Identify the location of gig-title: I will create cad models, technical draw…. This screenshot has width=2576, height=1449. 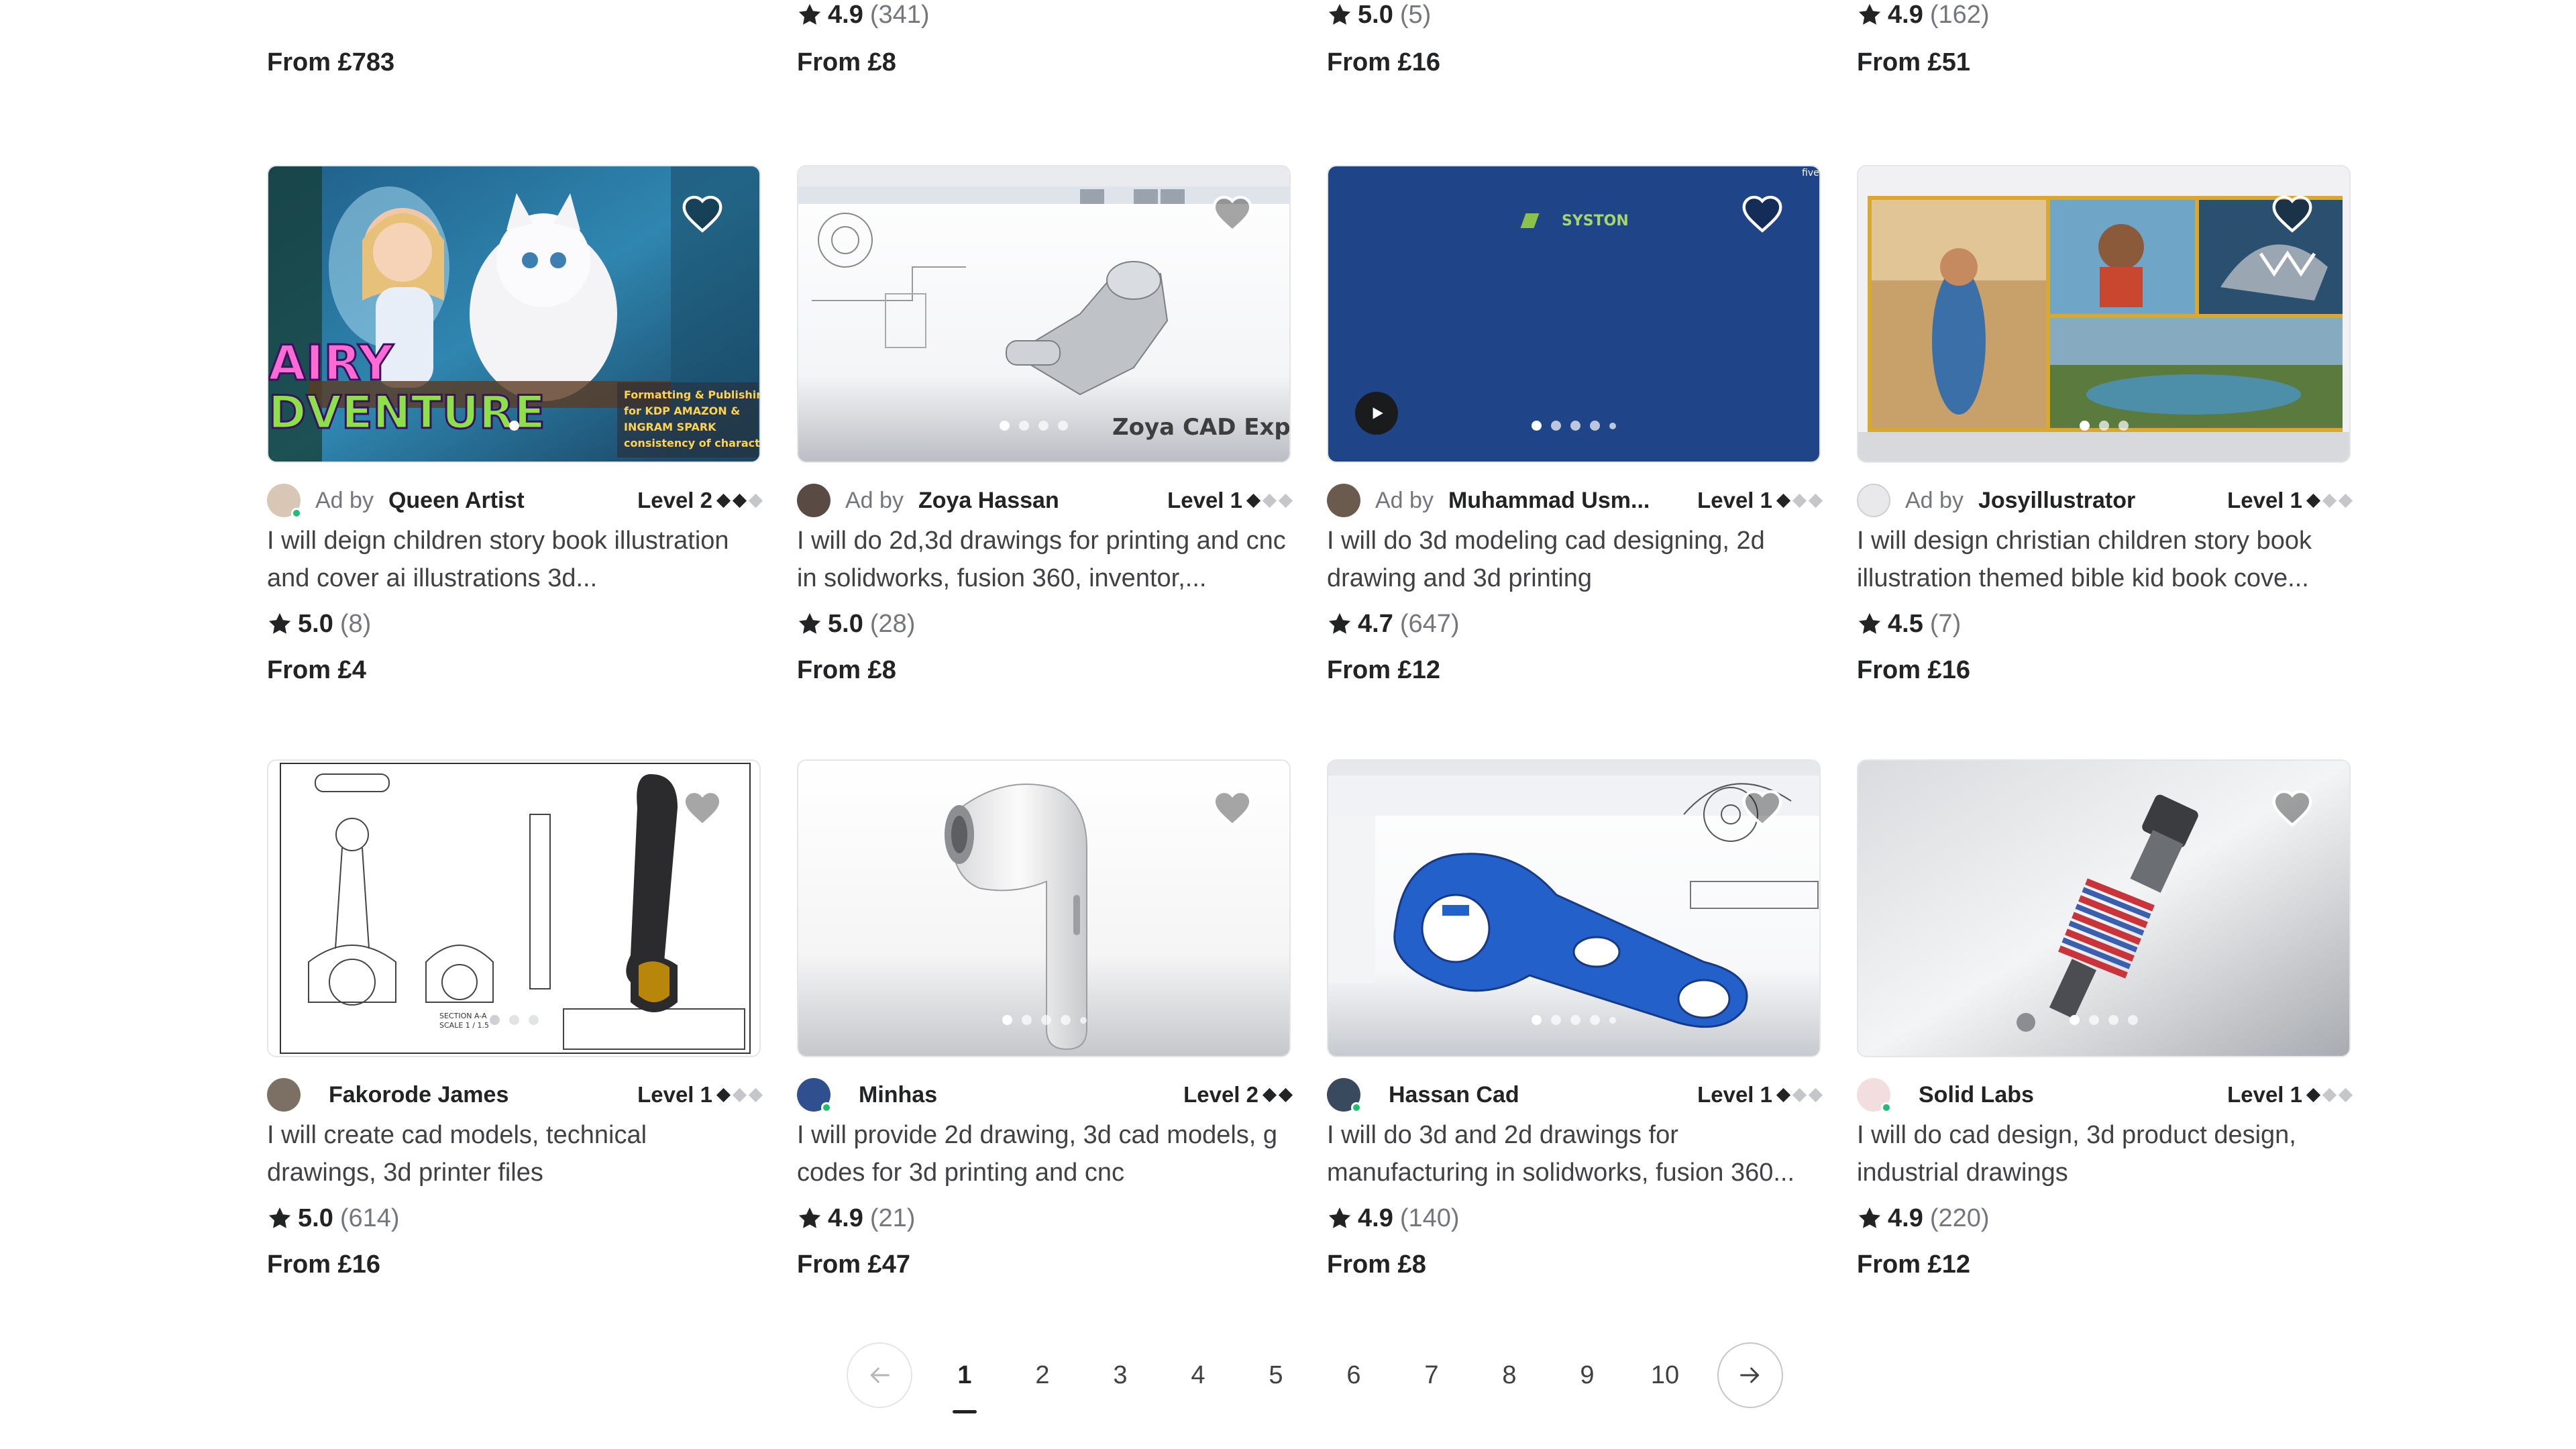
(514, 1153).